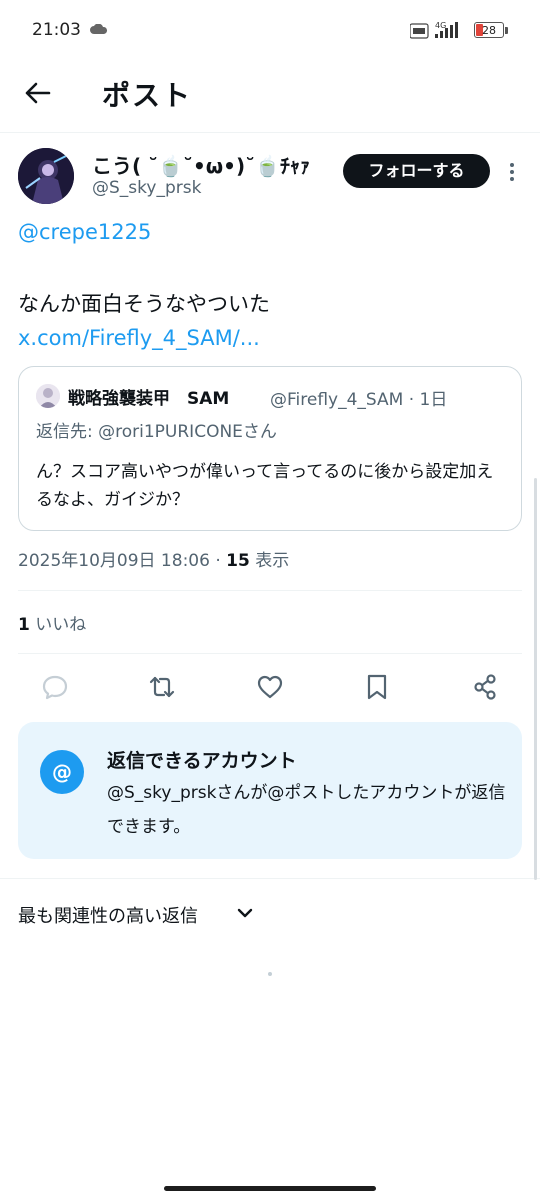 This screenshot has width=540, height=1200. What do you see at coordinates (238, 561) in the screenshot?
I see `views-count: 15` at bounding box center [238, 561].